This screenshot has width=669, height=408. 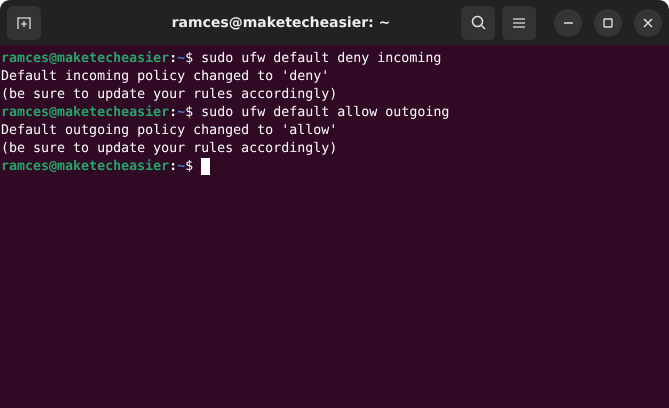 What do you see at coordinates (321, 59) in the screenshot?
I see `command-text: sudo ufw default deny incoming` at bounding box center [321, 59].